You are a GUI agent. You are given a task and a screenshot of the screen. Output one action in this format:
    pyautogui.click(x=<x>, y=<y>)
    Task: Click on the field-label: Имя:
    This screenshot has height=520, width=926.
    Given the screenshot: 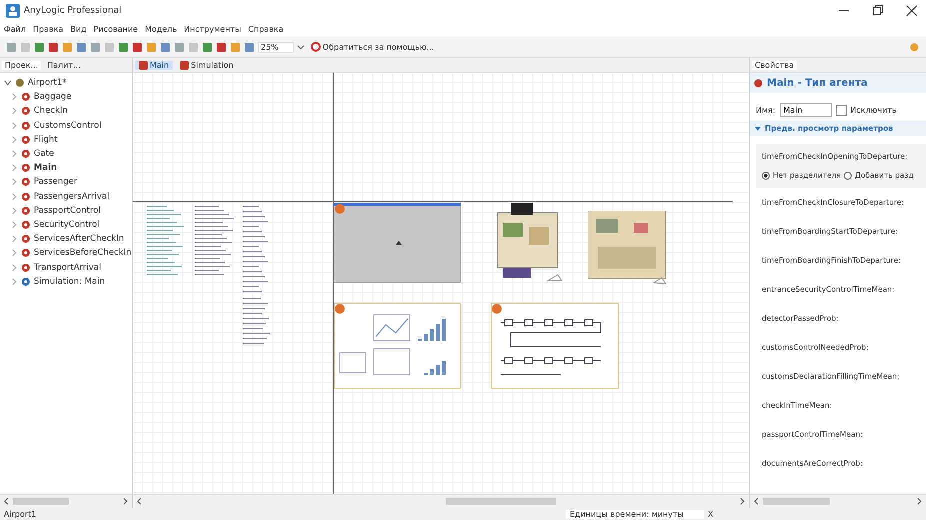 What is the action you would take?
    pyautogui.click(x=766, y=110)
    